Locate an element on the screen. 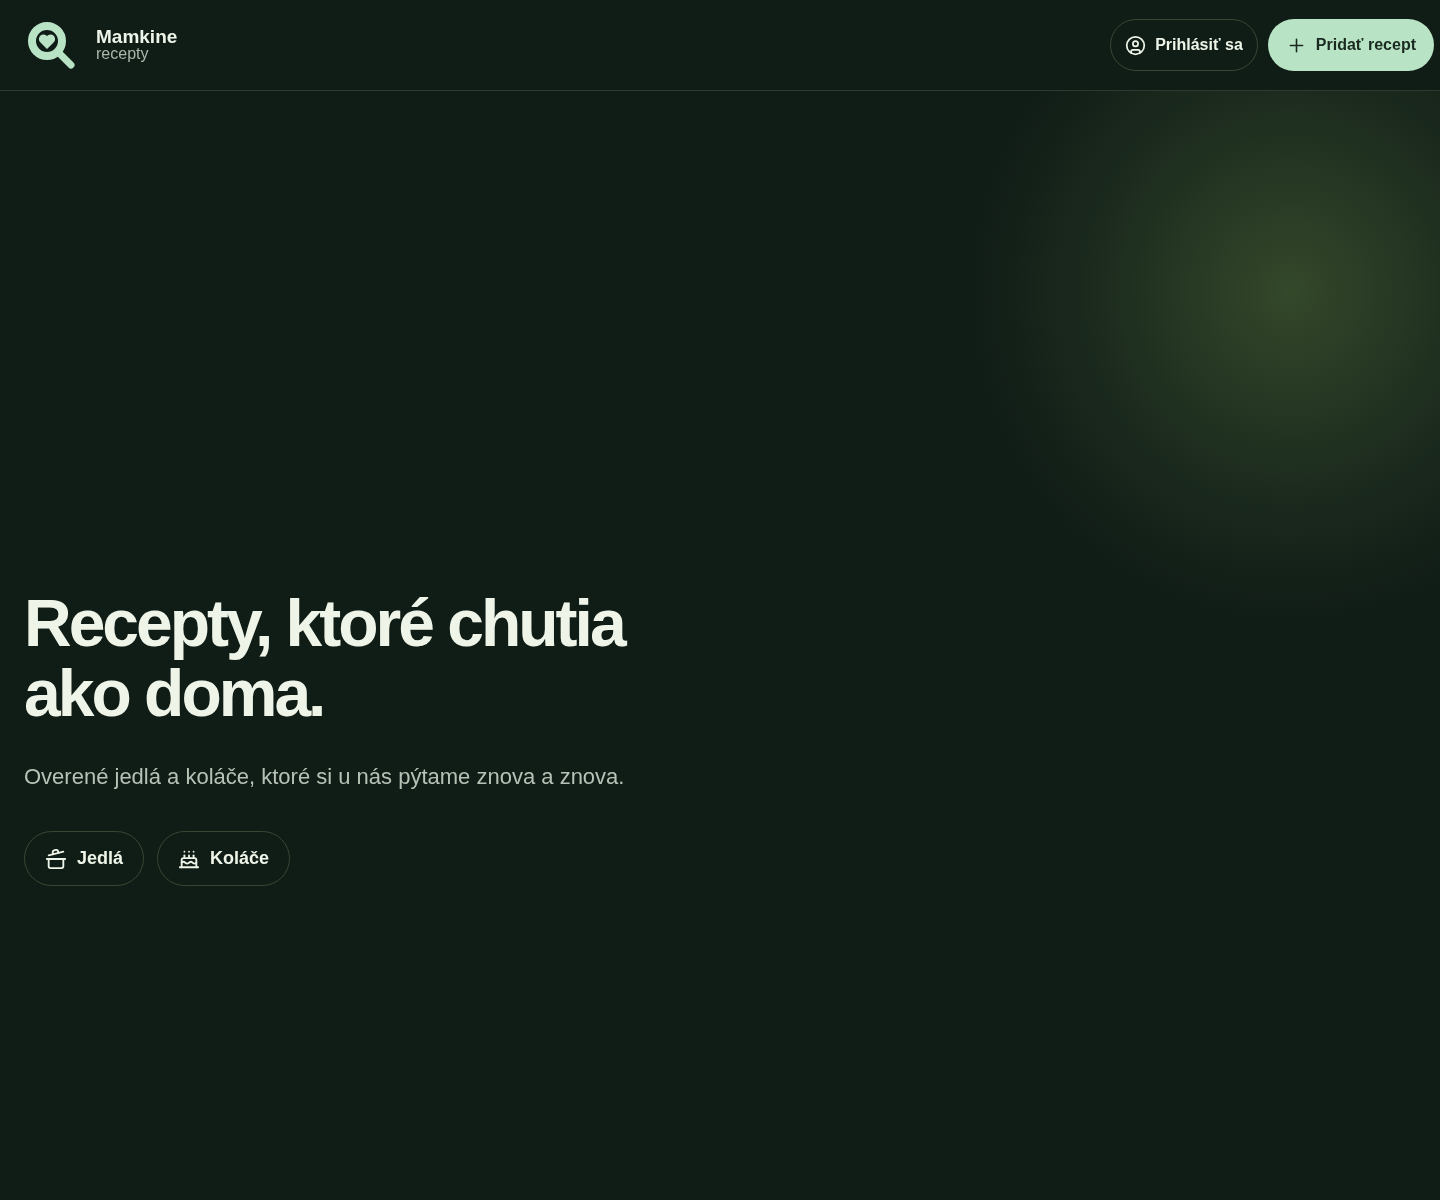 Image resolution: width=1440 pixels, height=1200 pixels. logo-title: Mamkine is located at coordinates (137, 36).